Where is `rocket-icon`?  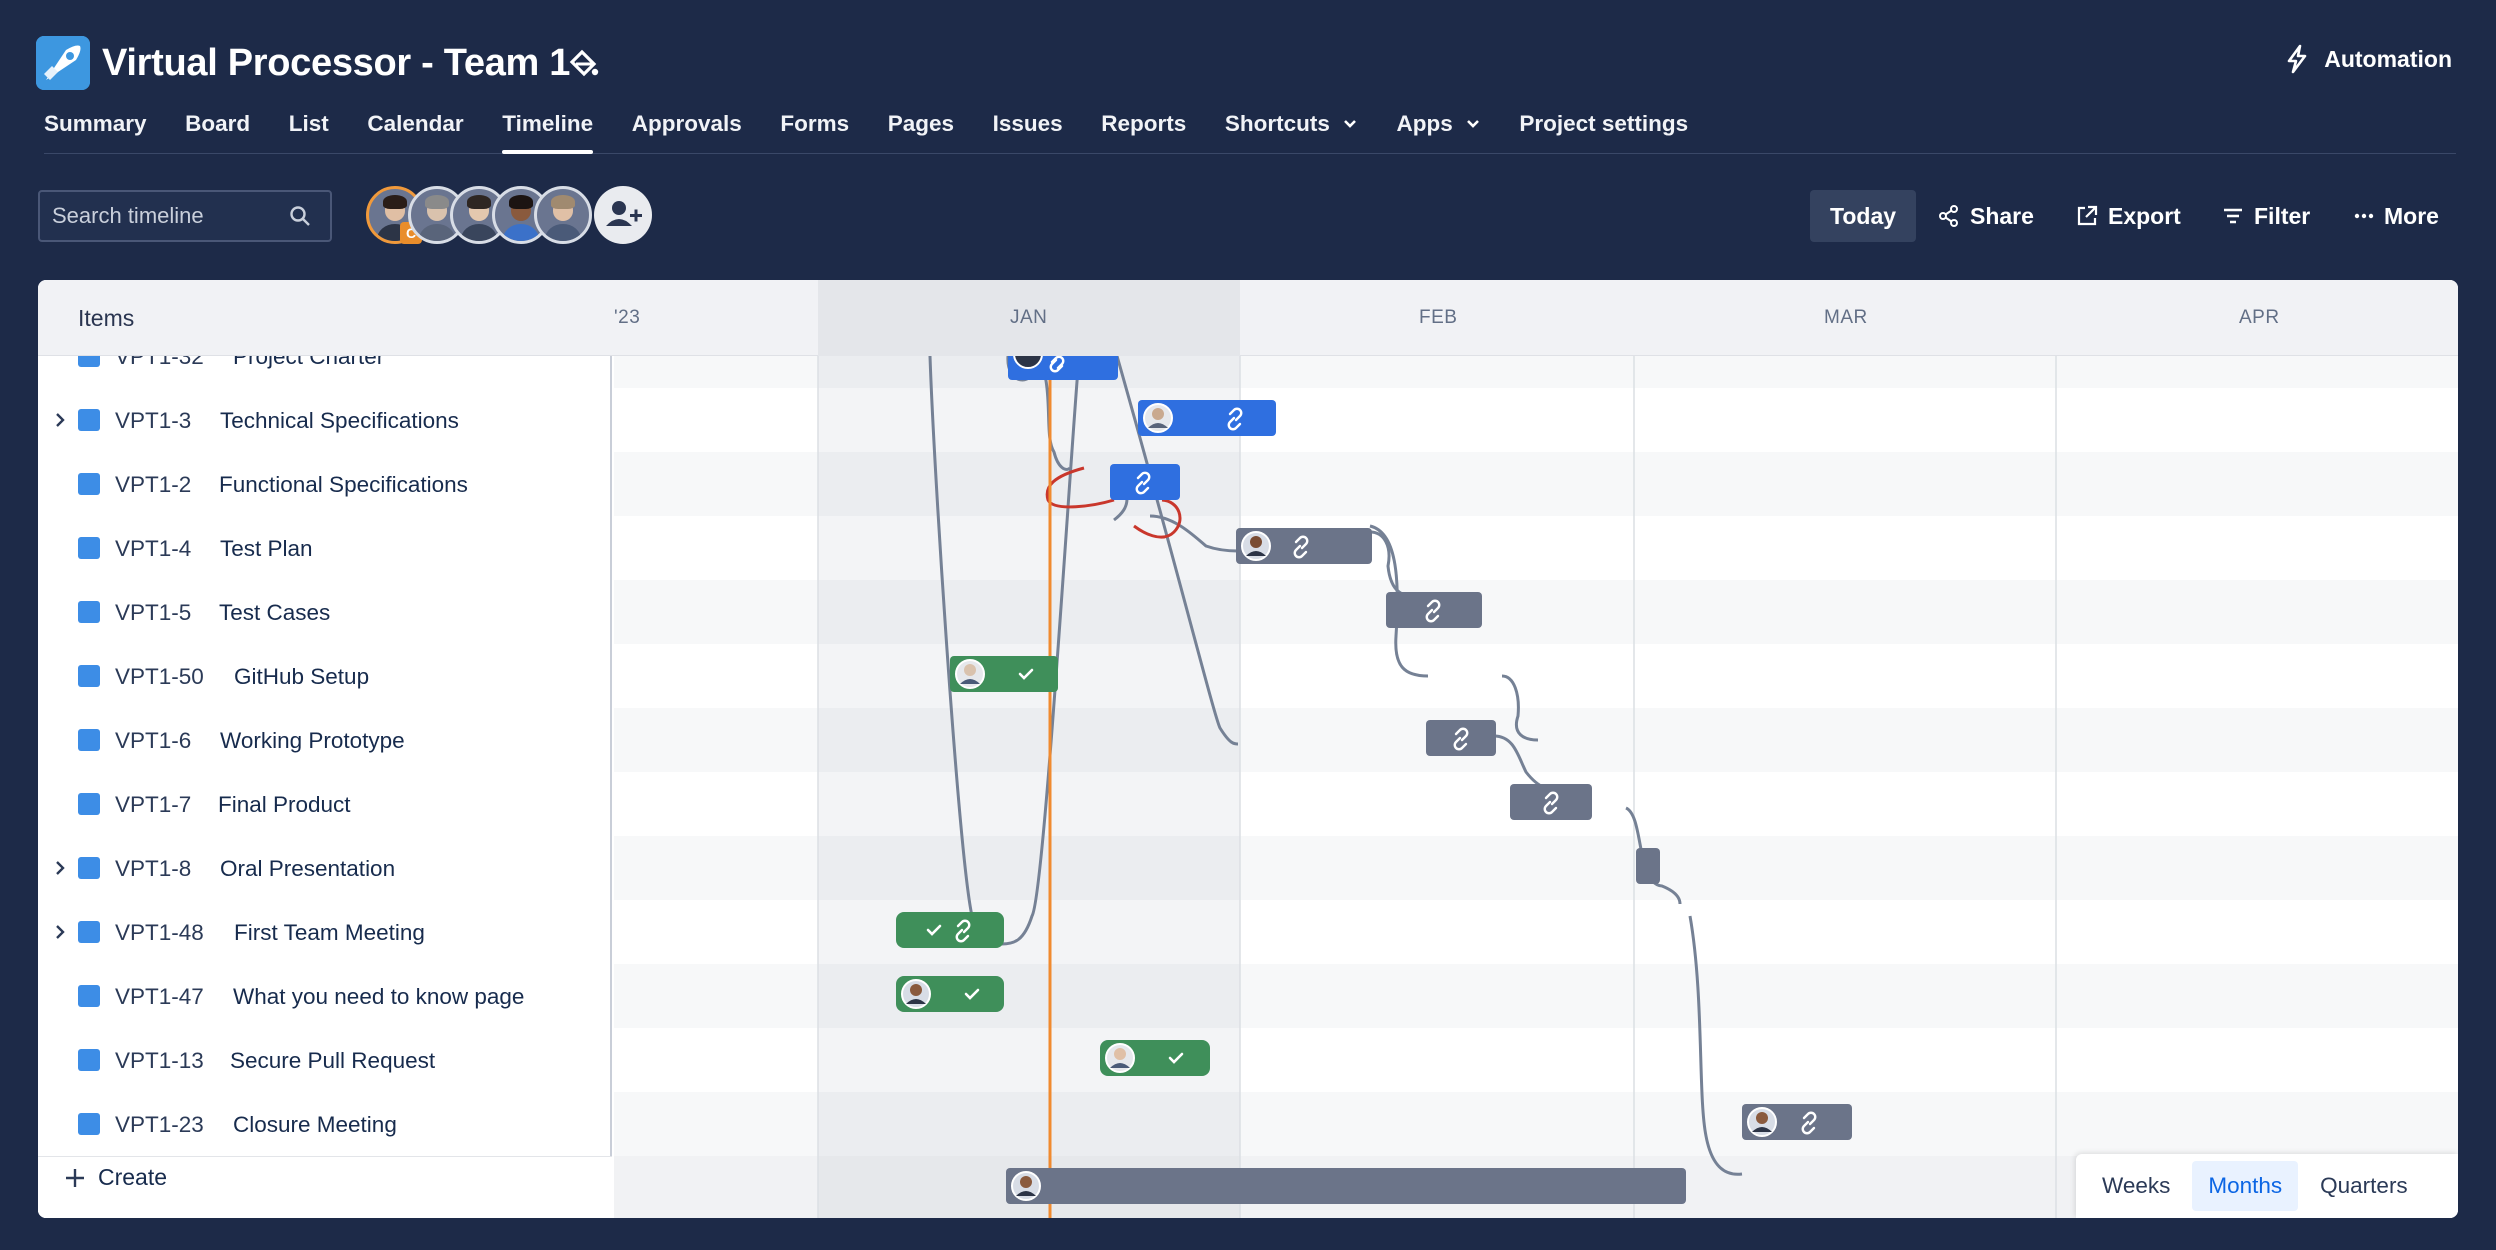
rocket-icon is located at coordinates (63, 63).